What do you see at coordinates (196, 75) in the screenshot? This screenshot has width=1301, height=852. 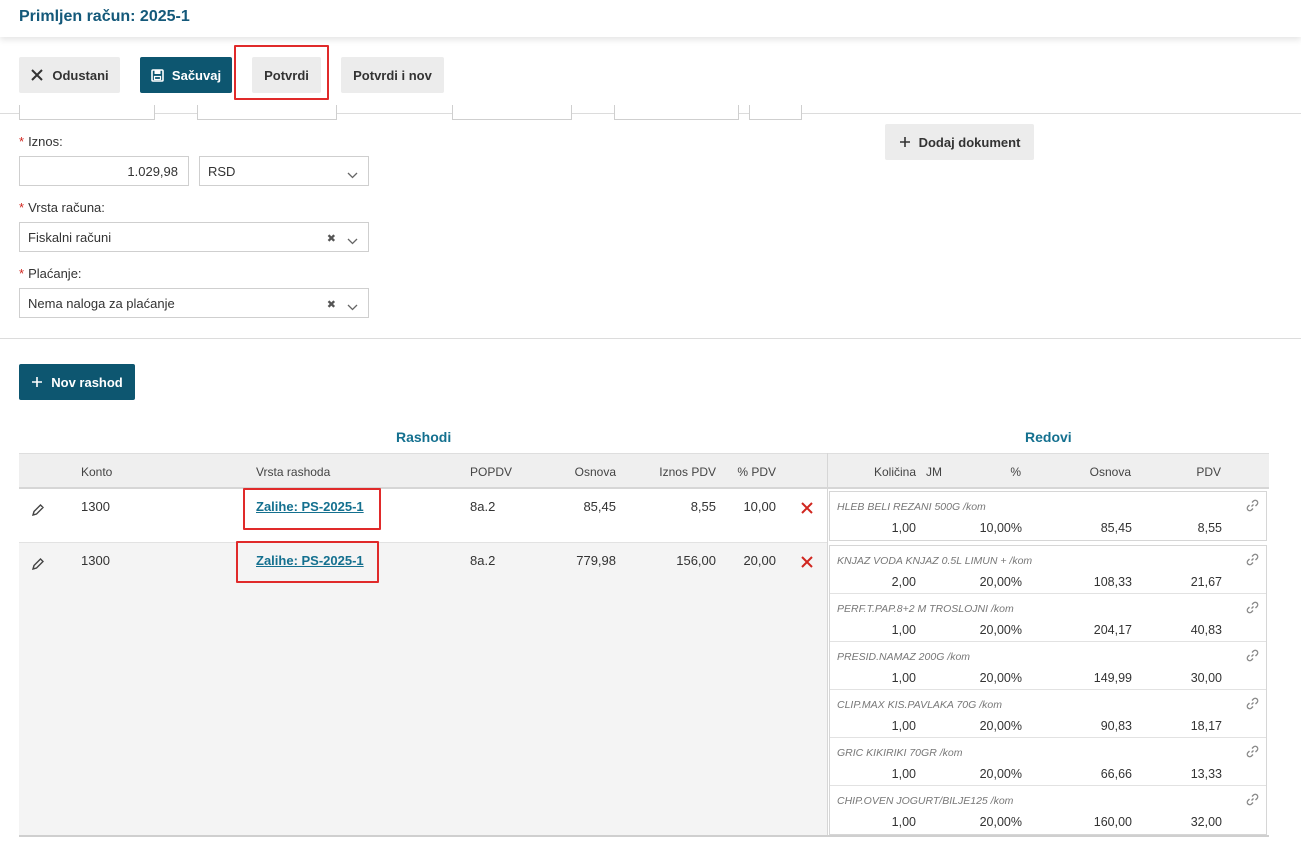 I see `save-label: Sačuvaj` at bounding box center [196, 75].